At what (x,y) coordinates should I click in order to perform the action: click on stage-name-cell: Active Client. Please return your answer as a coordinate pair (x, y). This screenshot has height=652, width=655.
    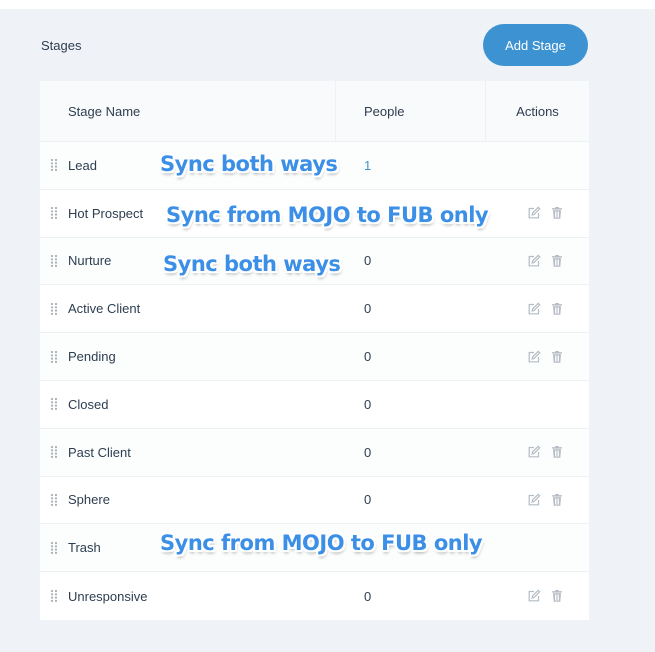
    Looking at the image, I should click on (188, 308).